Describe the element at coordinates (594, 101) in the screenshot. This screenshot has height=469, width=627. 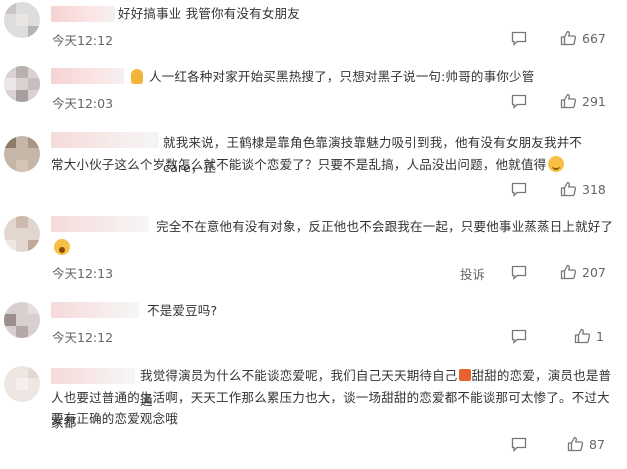
I see `like-count: 291` at that location.